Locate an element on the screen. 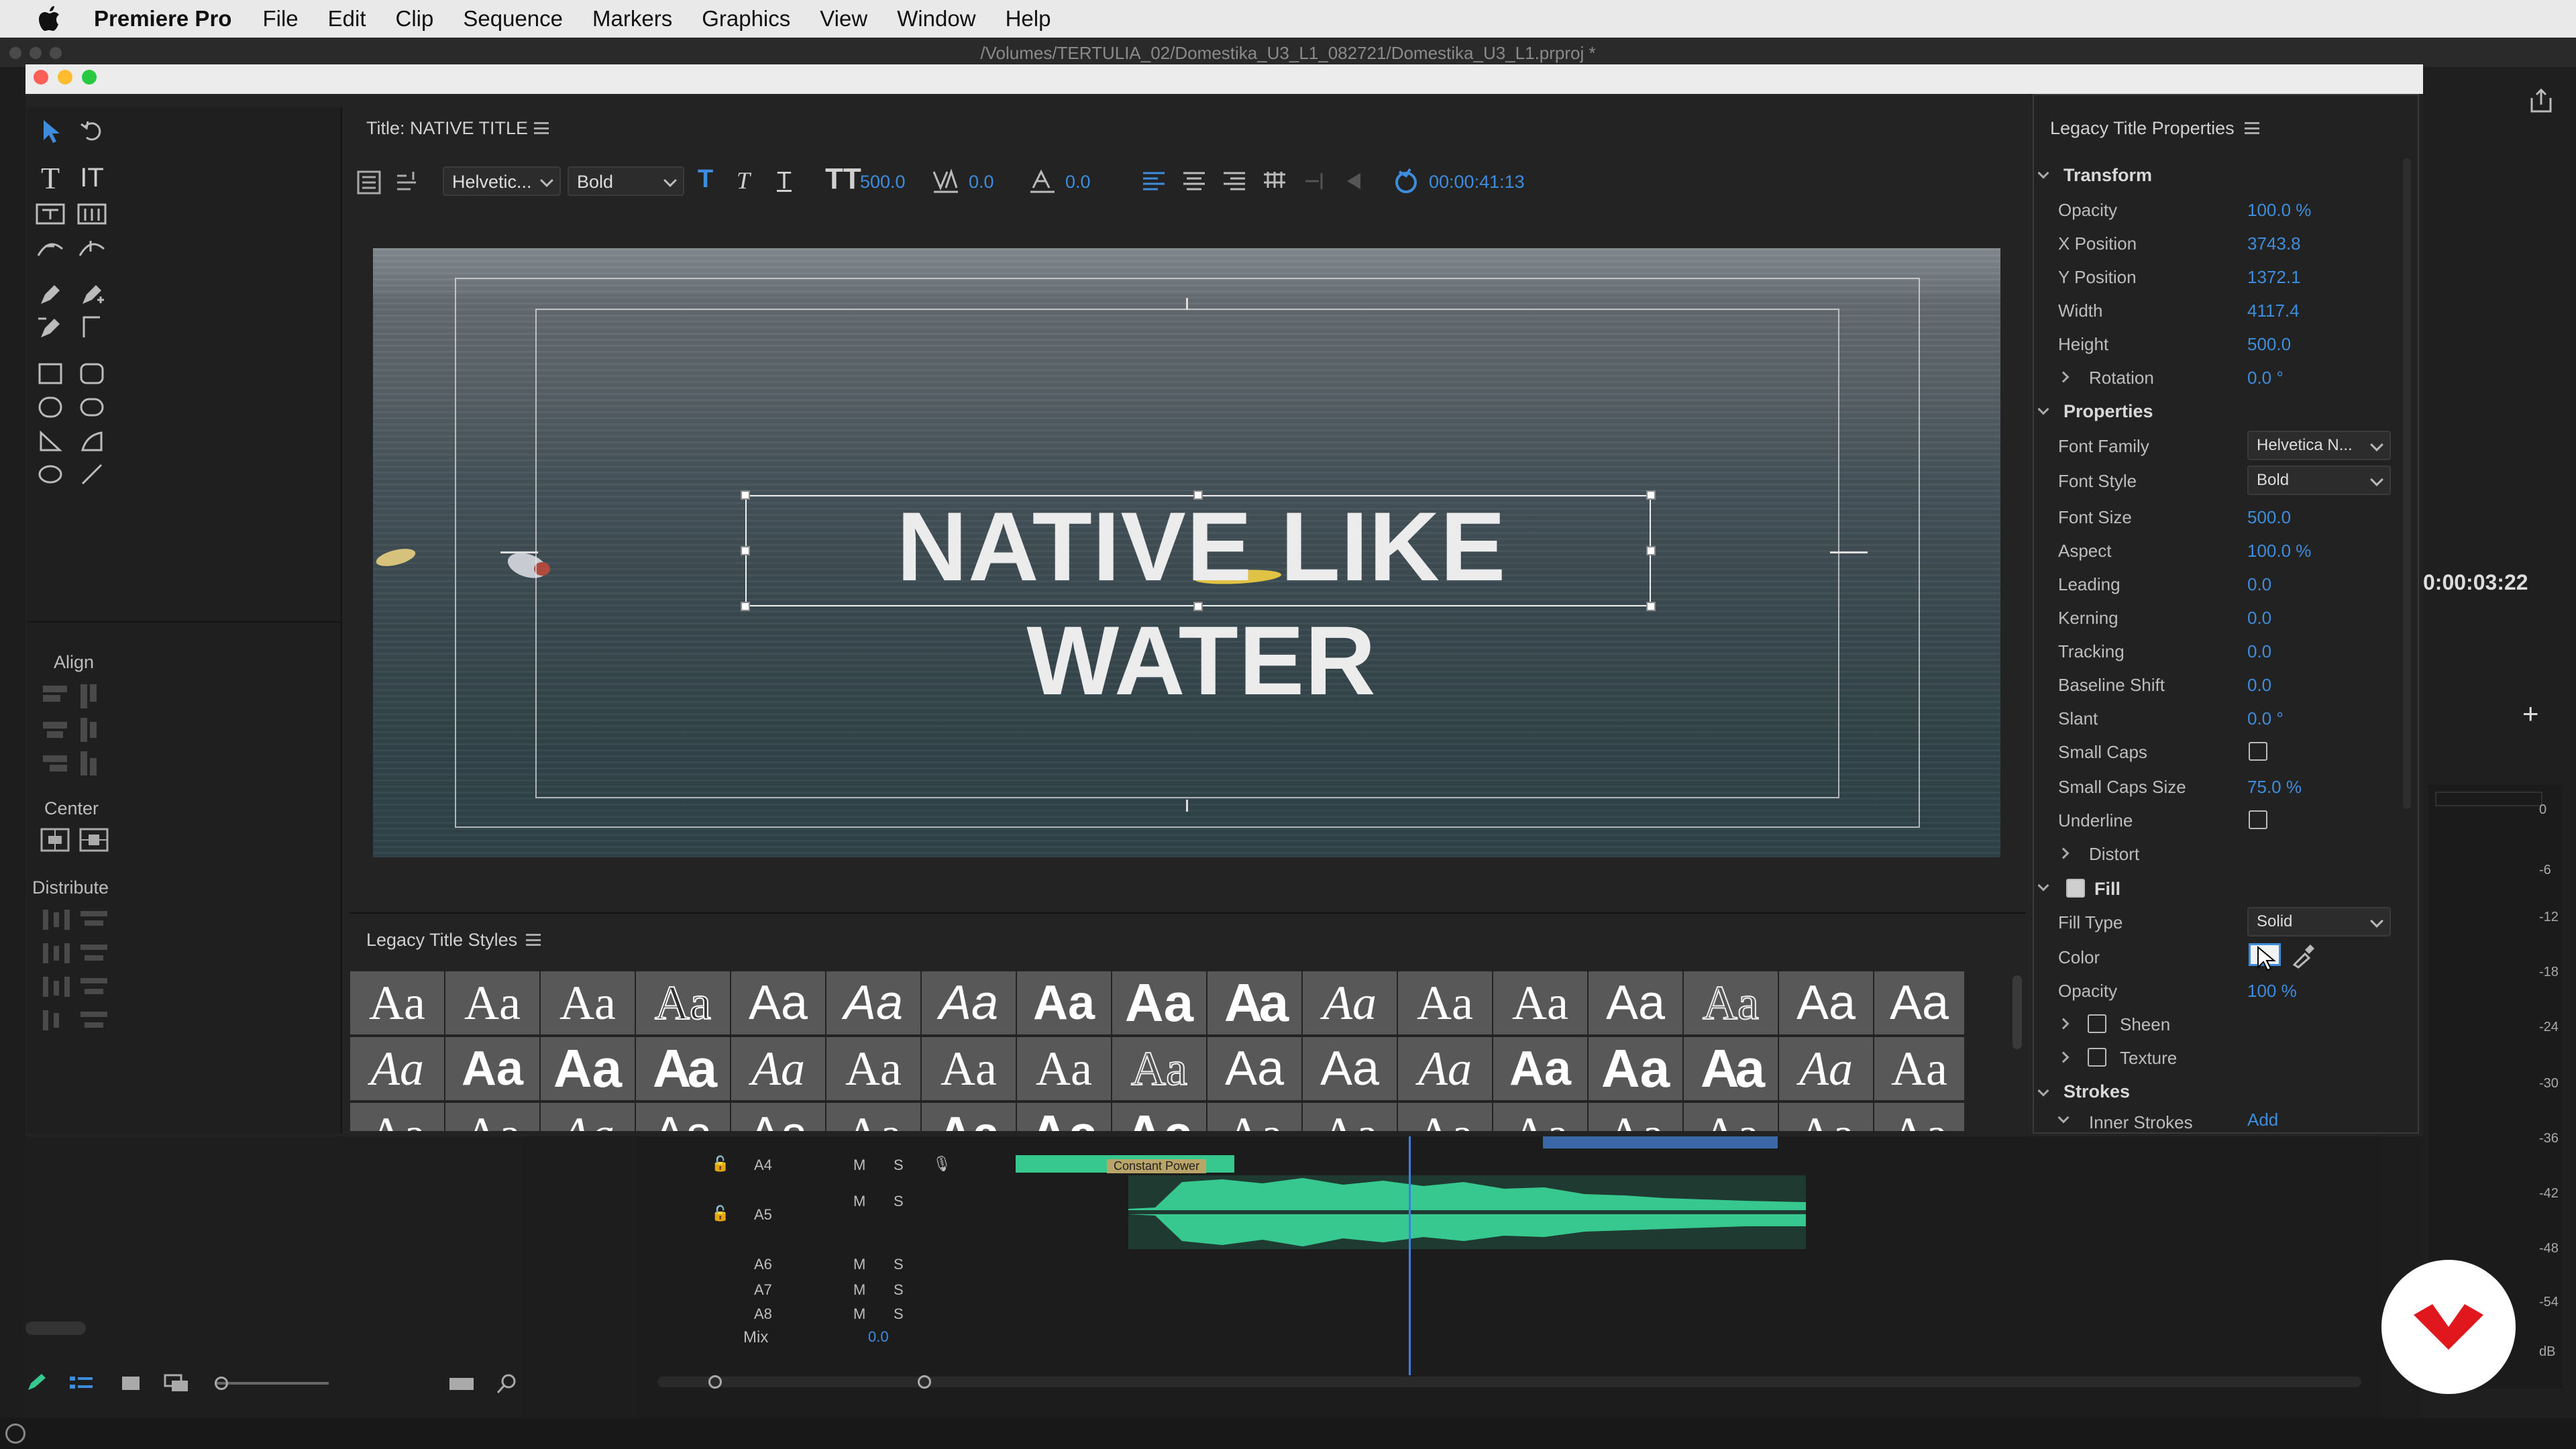 The image size is (2576, 1449). menu-view: View is located at coordinates (843, 19).